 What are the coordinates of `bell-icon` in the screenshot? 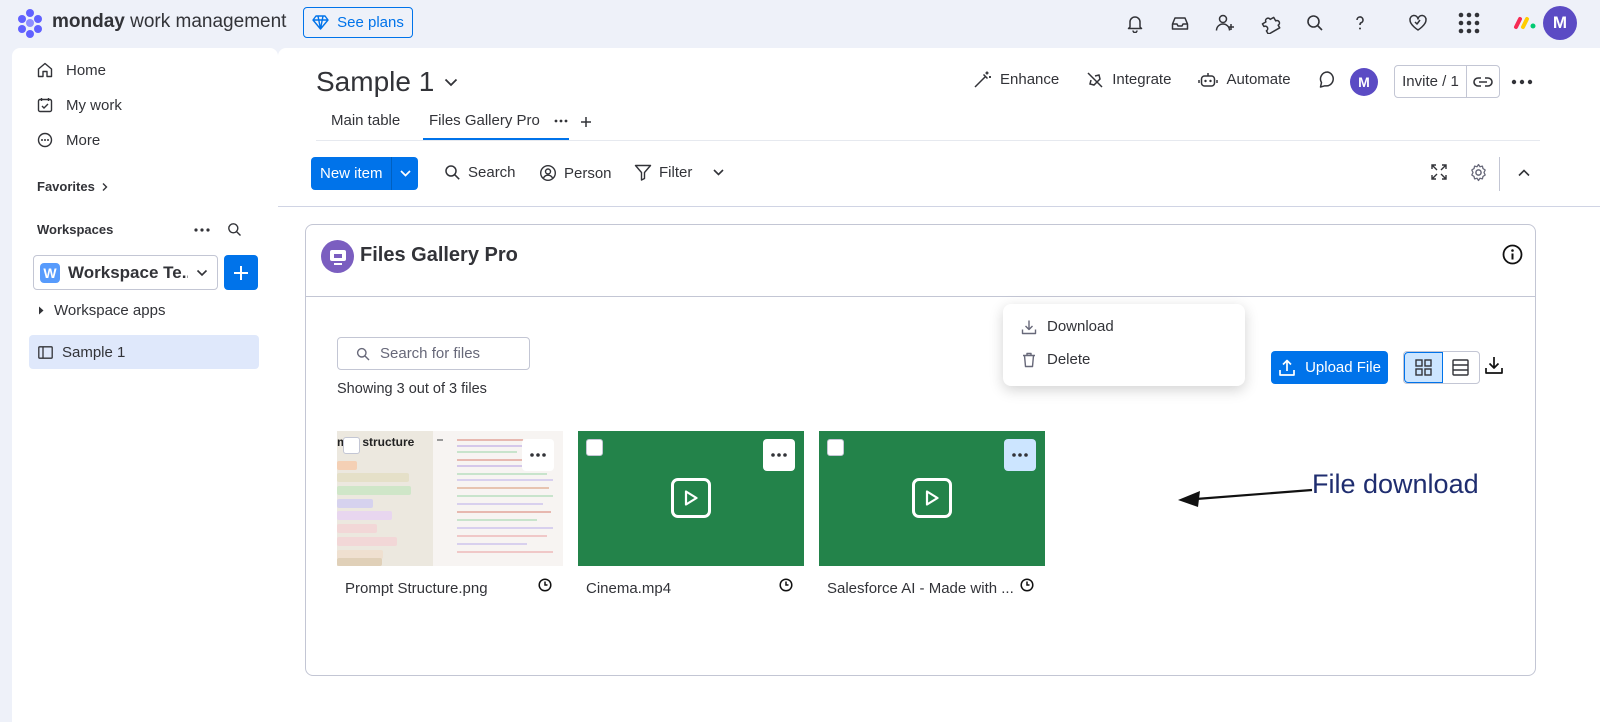 It's located at (1135, 23).